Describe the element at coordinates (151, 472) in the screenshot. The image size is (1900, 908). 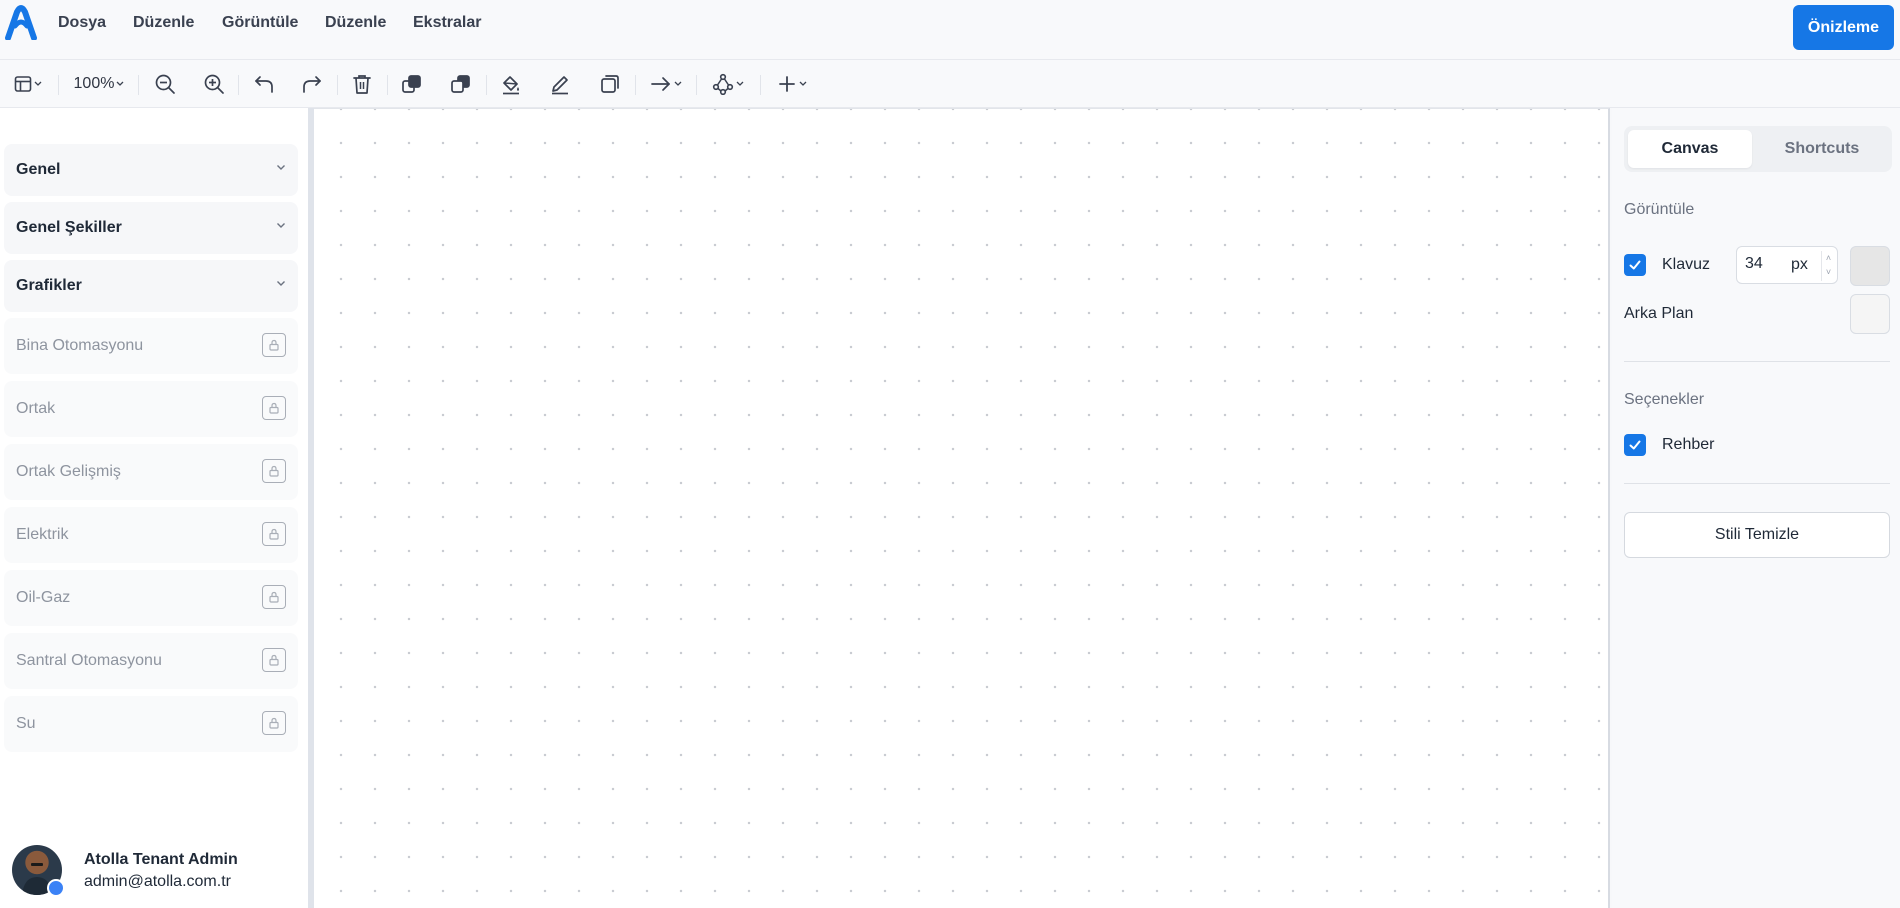
I see `library-common-advanced: Ortak Gelişmiş` at that location.